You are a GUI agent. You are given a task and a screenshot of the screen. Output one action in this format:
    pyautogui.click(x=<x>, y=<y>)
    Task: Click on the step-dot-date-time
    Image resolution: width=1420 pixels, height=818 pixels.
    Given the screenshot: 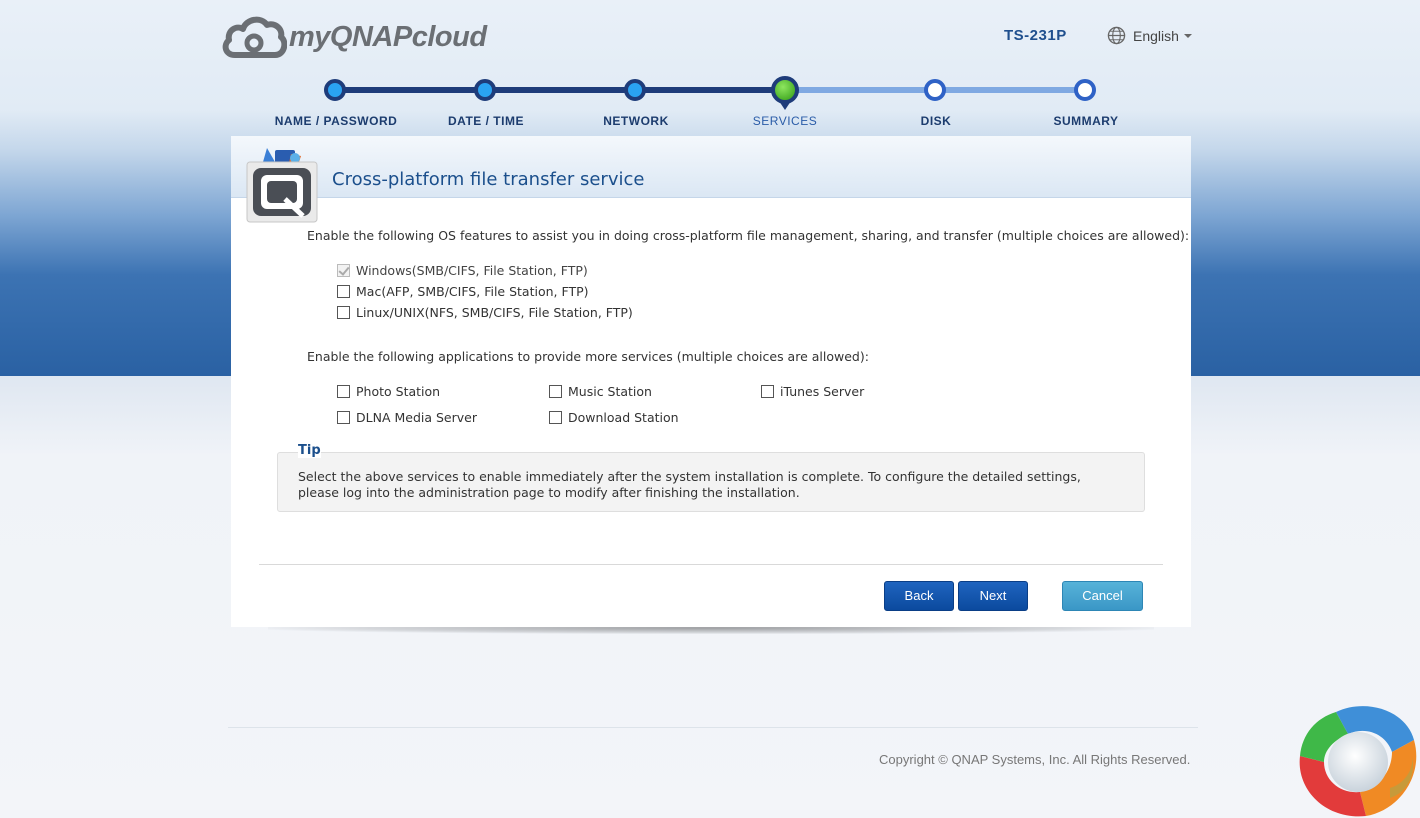 What is the action you would take?
    pyautogui.click(x=485, y=90)
    